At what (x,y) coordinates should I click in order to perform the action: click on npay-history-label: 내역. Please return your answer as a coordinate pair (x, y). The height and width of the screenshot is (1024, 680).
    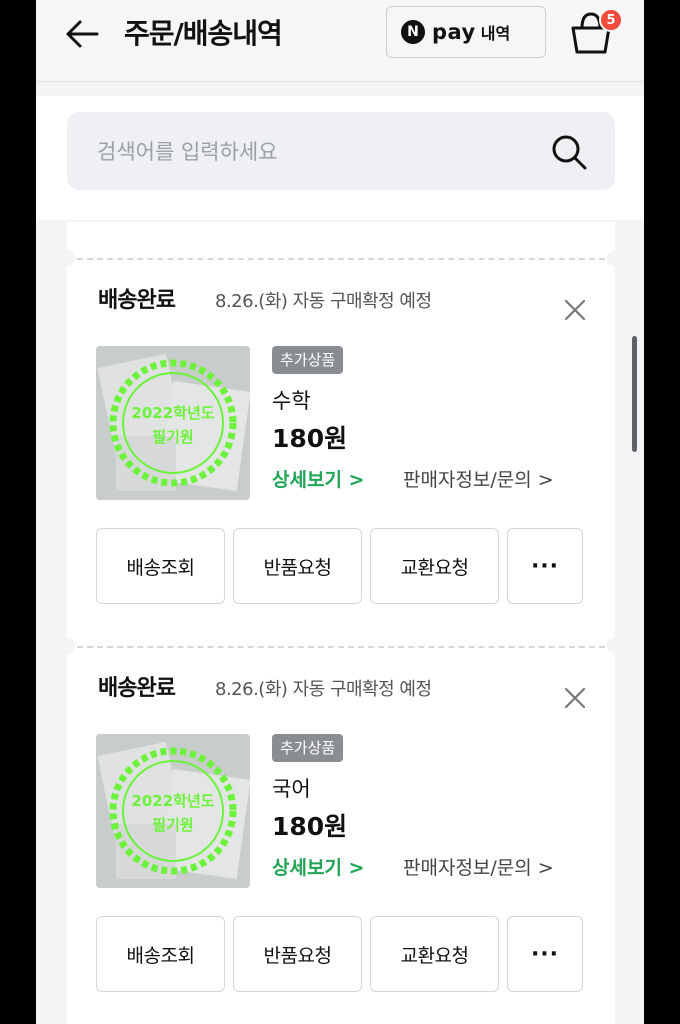
    Looking at the image, I should click on (495, 33).